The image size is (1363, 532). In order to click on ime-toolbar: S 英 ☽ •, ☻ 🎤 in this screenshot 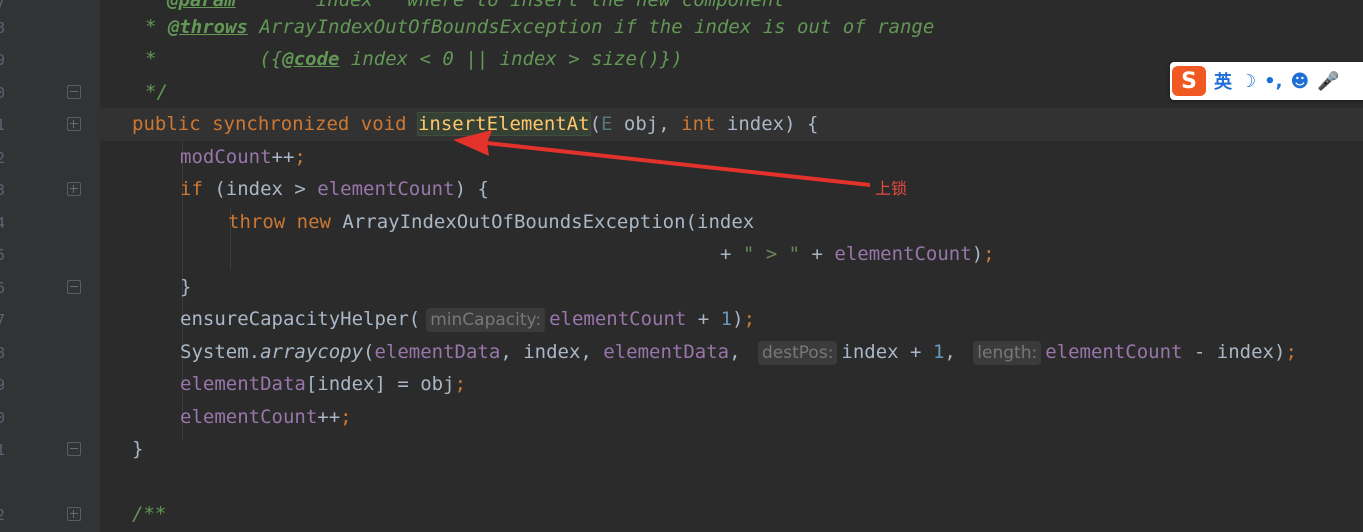, I will do `click(1266, 81)`.